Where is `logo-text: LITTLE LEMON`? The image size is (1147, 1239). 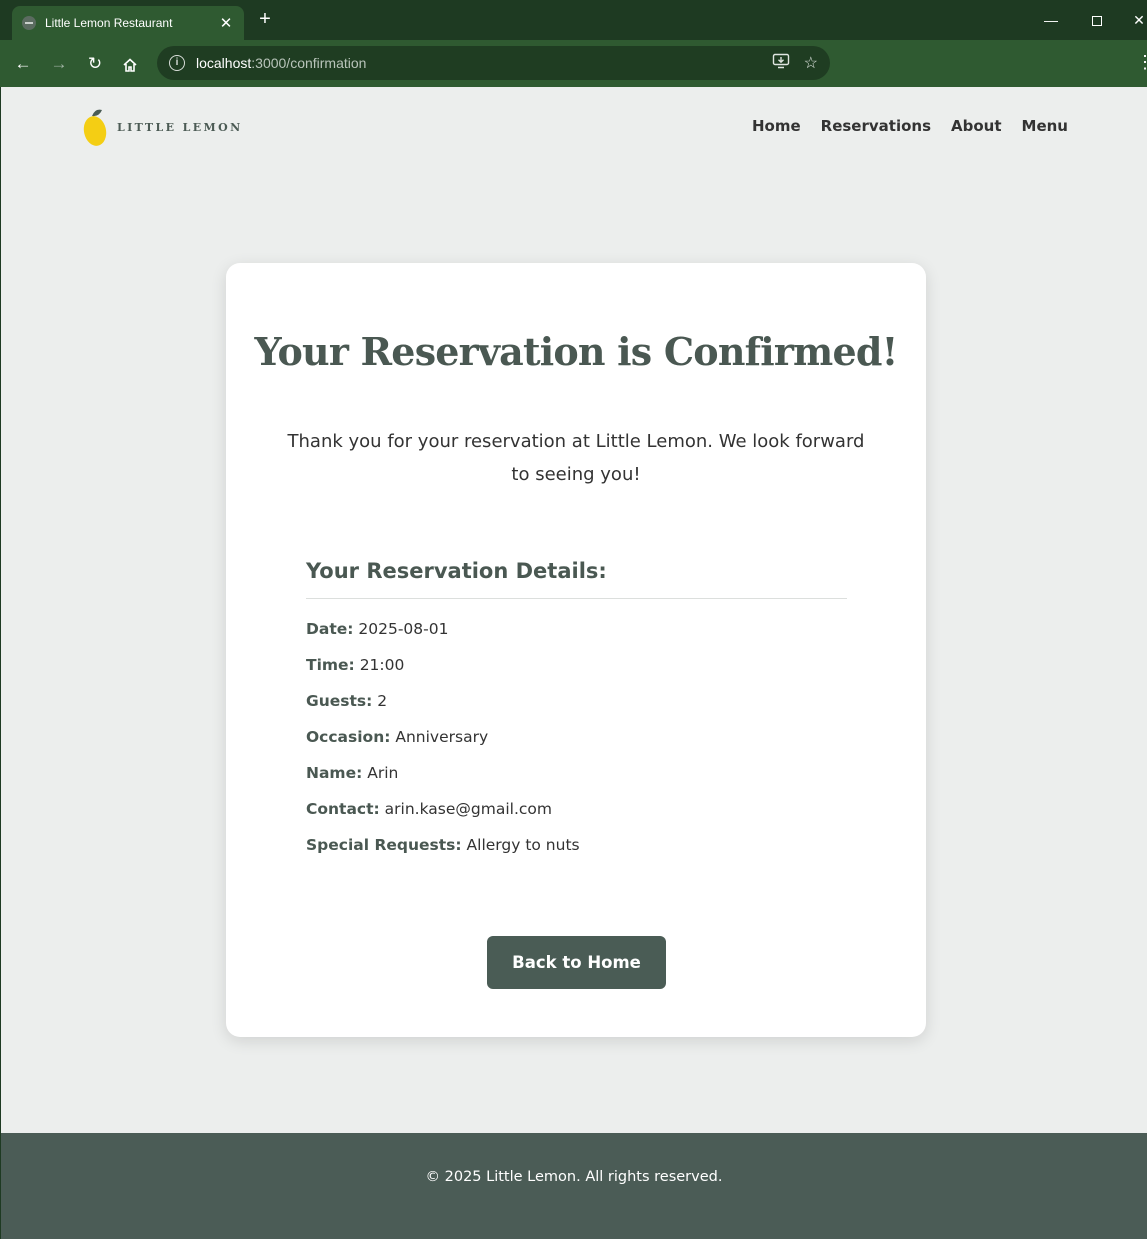
logo-text: LITTLE LEMON is located at coordinates (180, 127).